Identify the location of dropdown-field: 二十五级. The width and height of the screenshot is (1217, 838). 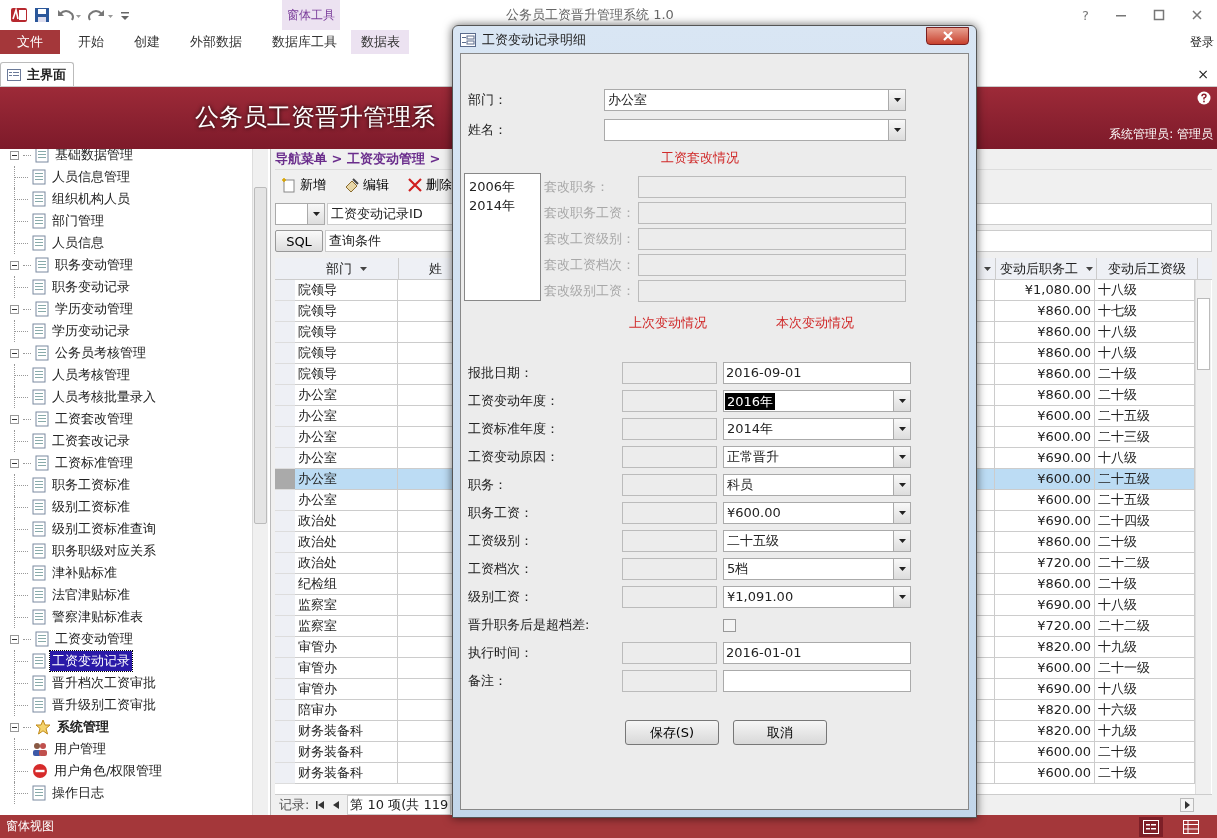
(817, 541).